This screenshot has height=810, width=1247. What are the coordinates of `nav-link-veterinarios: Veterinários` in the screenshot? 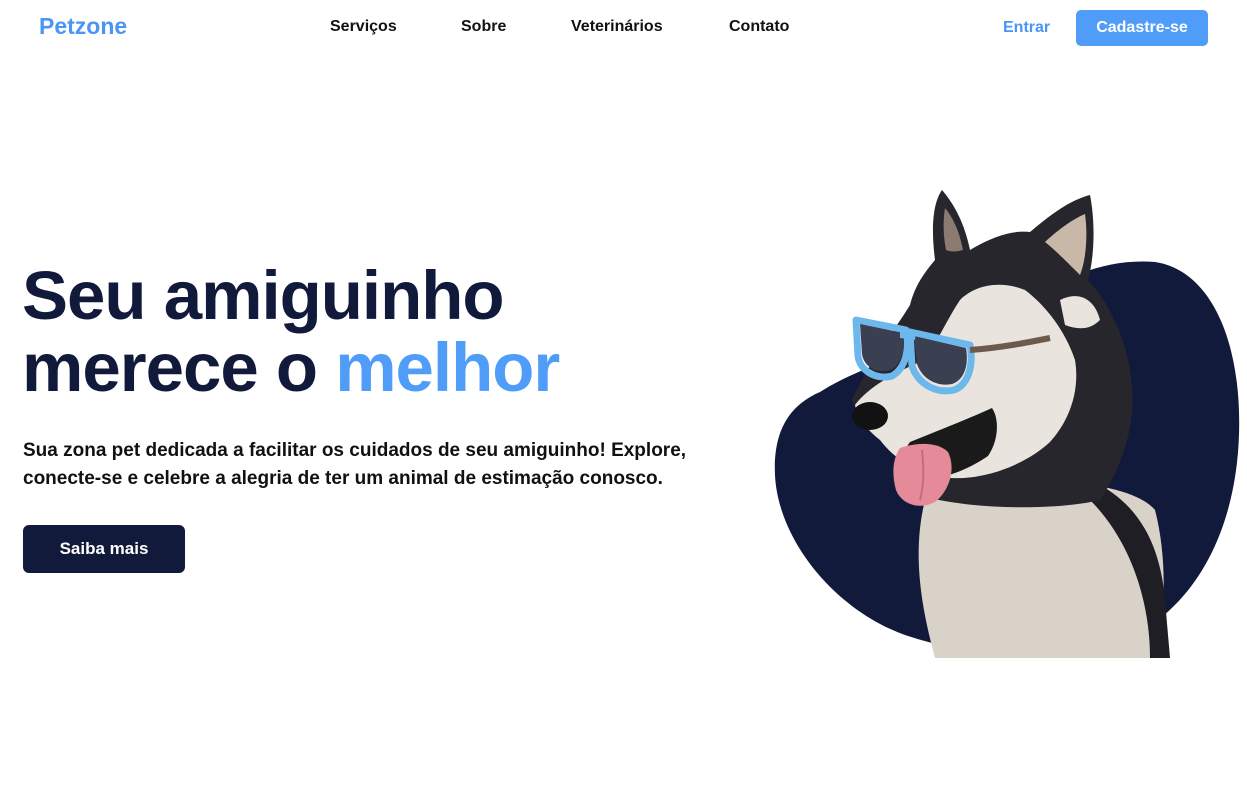 It's located at (617, 27).